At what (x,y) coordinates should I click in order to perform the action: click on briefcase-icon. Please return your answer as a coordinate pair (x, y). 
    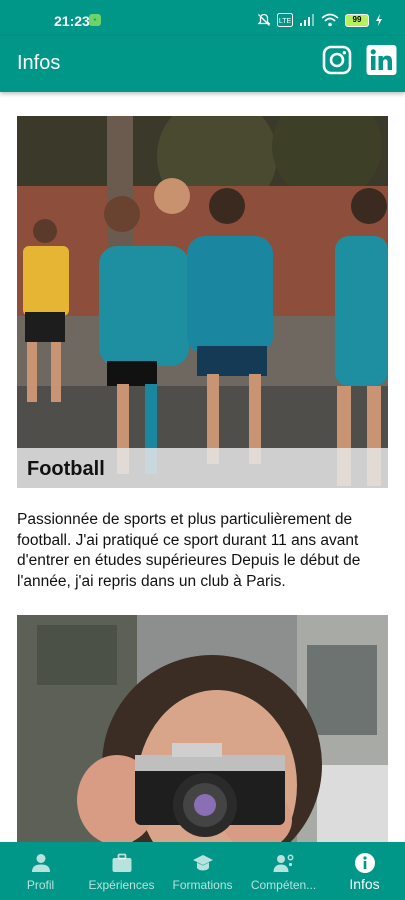
    Looking at the image, I should click on (121, 862).